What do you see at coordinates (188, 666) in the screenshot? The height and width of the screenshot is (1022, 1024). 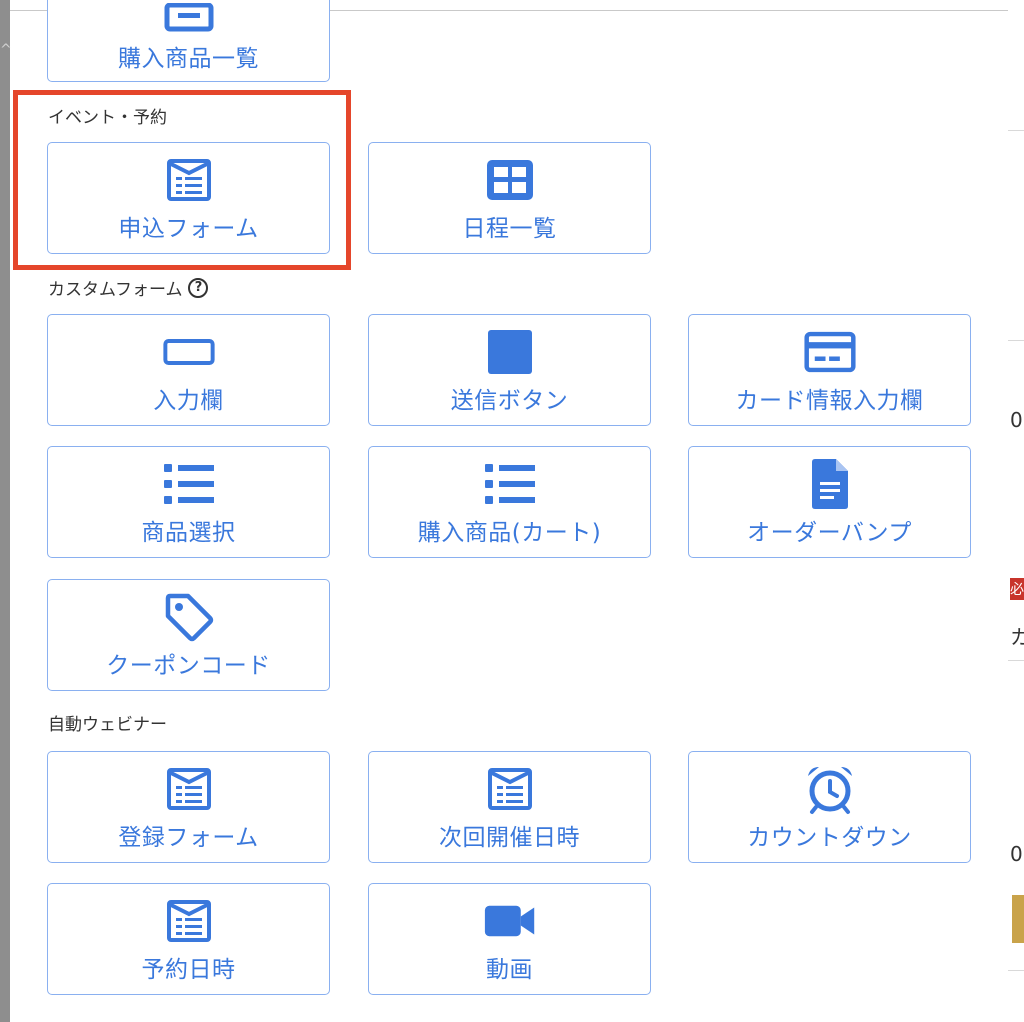 I see `tile-label: クーポンコード` at bounding box center [188, 666].